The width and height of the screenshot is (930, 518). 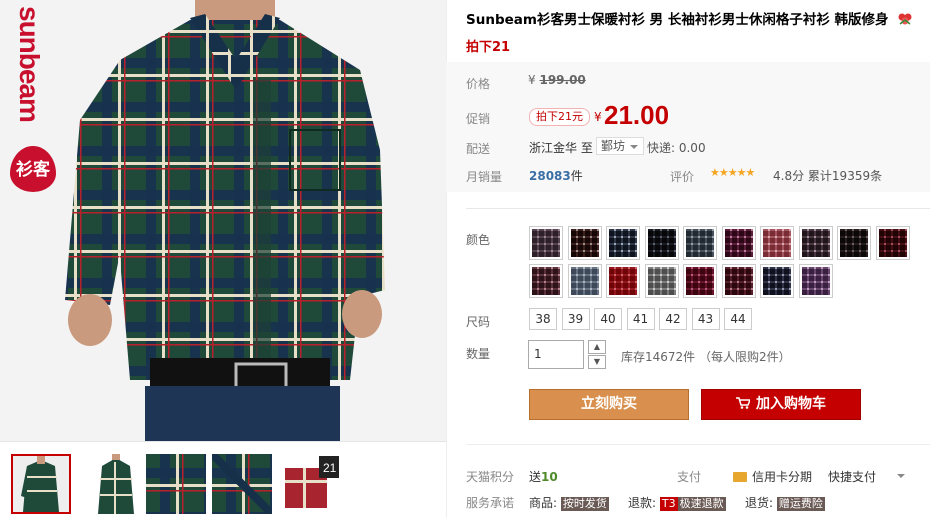 What do you see at coordinates (789, 176) in the screenshot?
I see `rating-value: 4.8分` at bounding box center [789, 176].